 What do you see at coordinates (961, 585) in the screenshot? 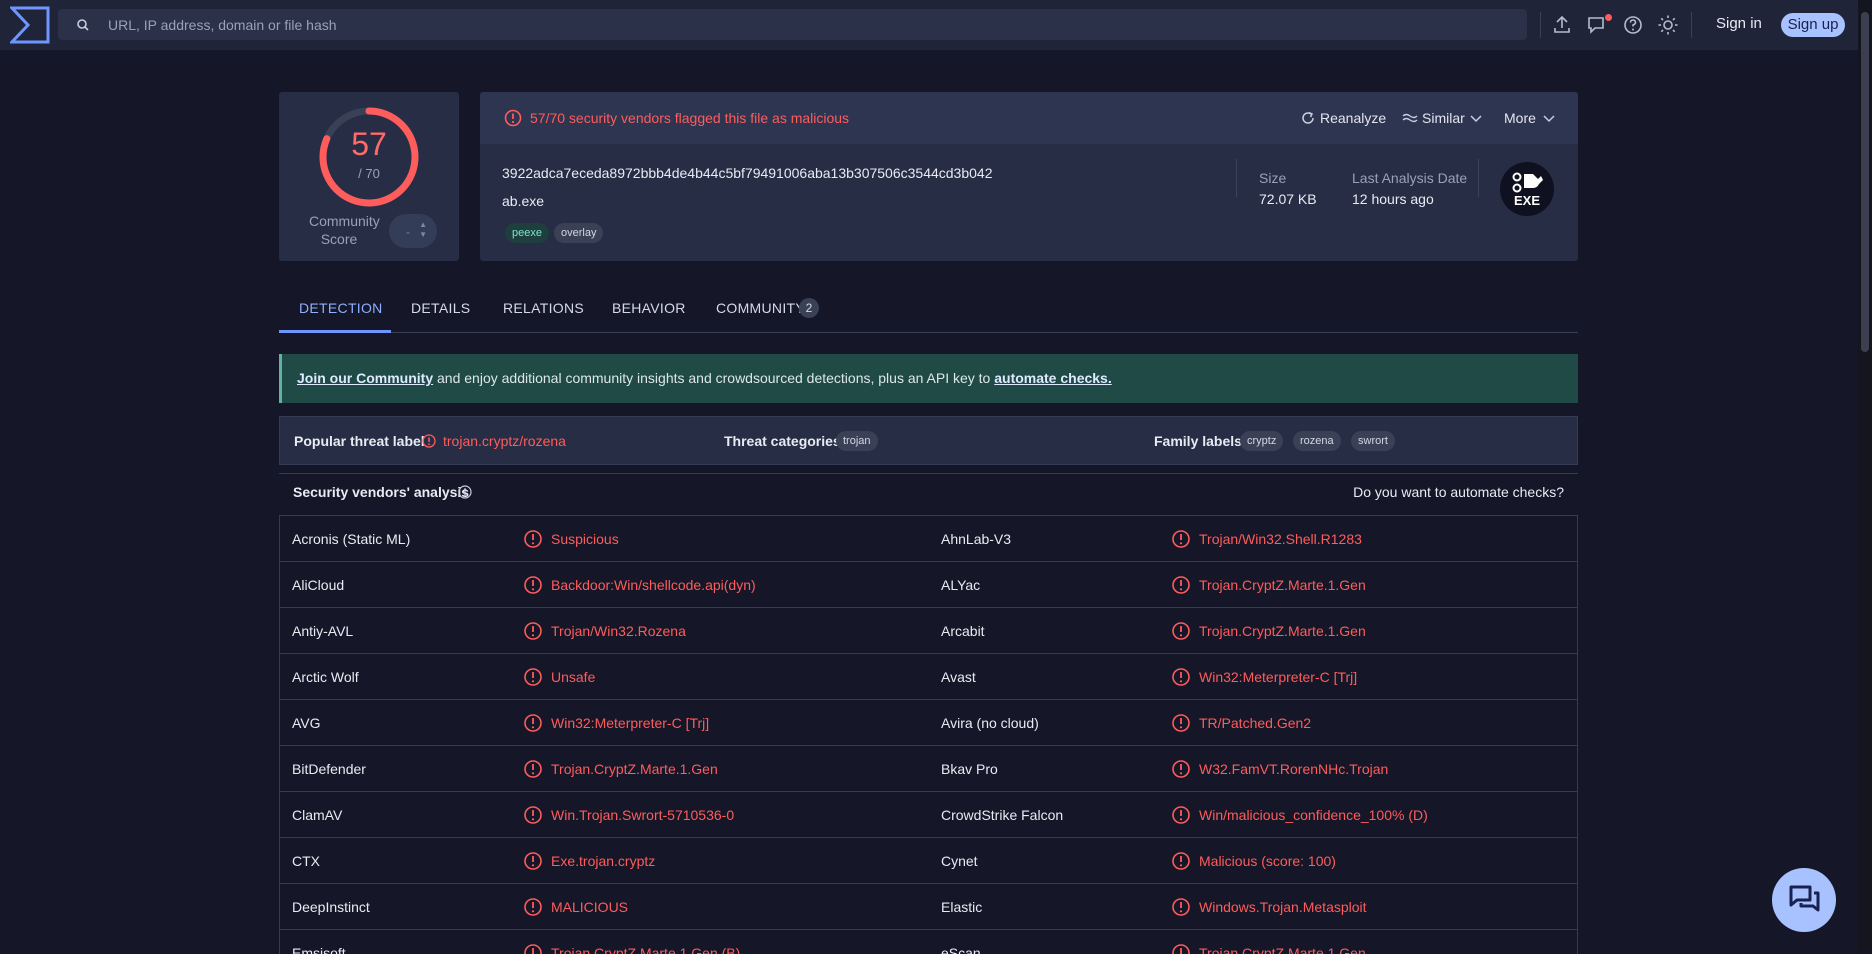
I see `vendor-name: ALYac` at bounding box center [961, 585].